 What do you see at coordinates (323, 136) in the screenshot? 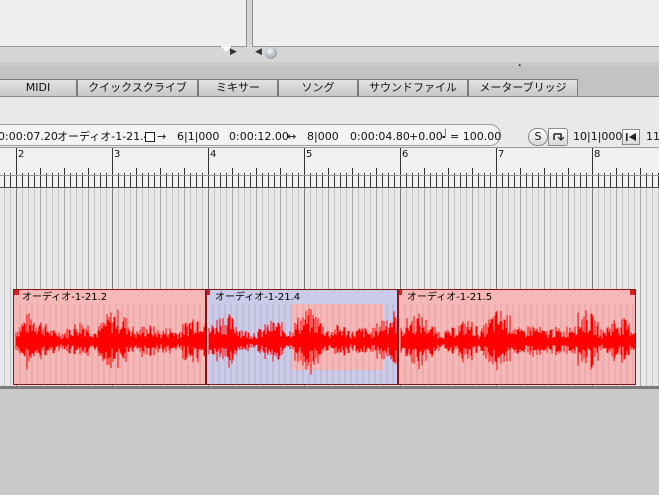
I see `region-length-position: 8|000` at bounding box center [323, 136].